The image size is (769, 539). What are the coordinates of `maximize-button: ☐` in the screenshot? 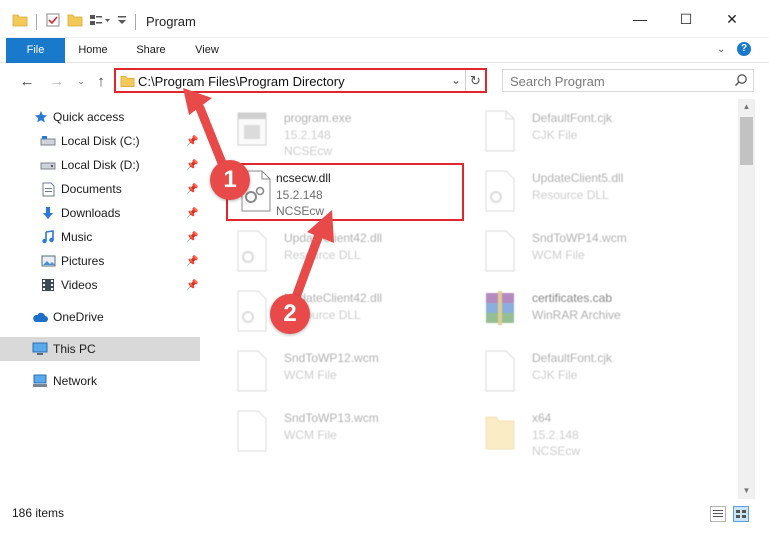 It's located at (686, 19).